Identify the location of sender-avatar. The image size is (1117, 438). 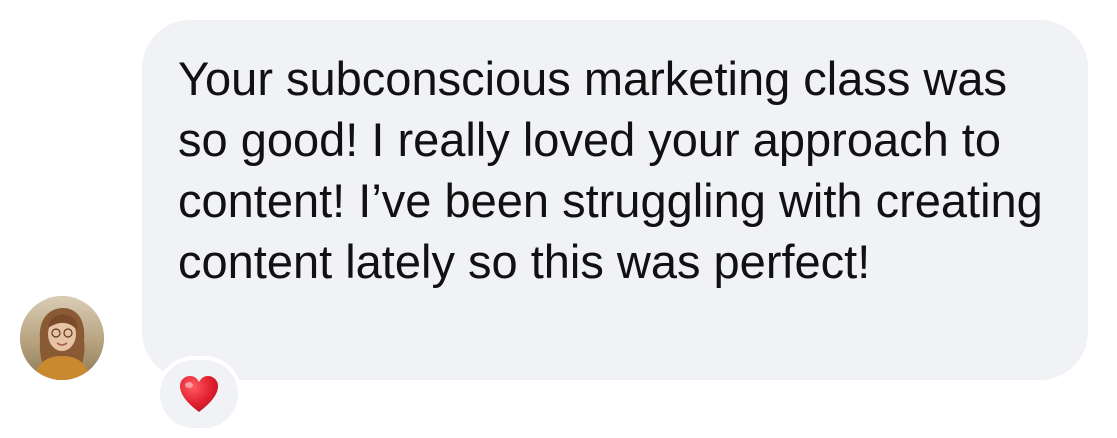
(62, 338).